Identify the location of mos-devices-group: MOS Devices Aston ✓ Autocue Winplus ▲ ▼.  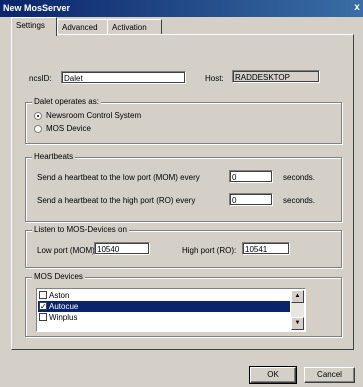
(183, 304).